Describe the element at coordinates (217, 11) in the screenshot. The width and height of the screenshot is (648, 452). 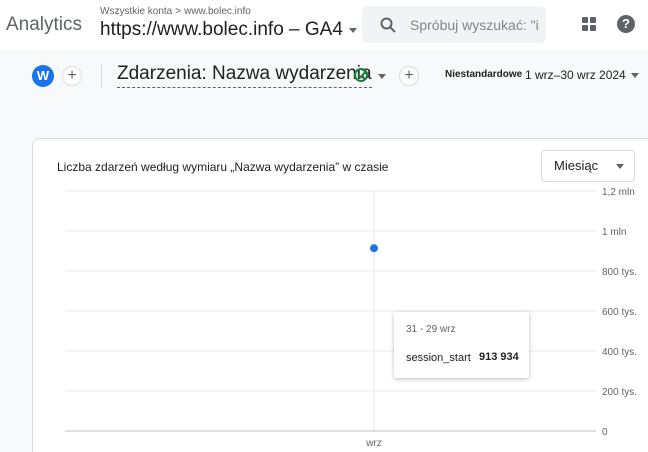
I see `breadcrumb-account: www.bolec.info` at that location.